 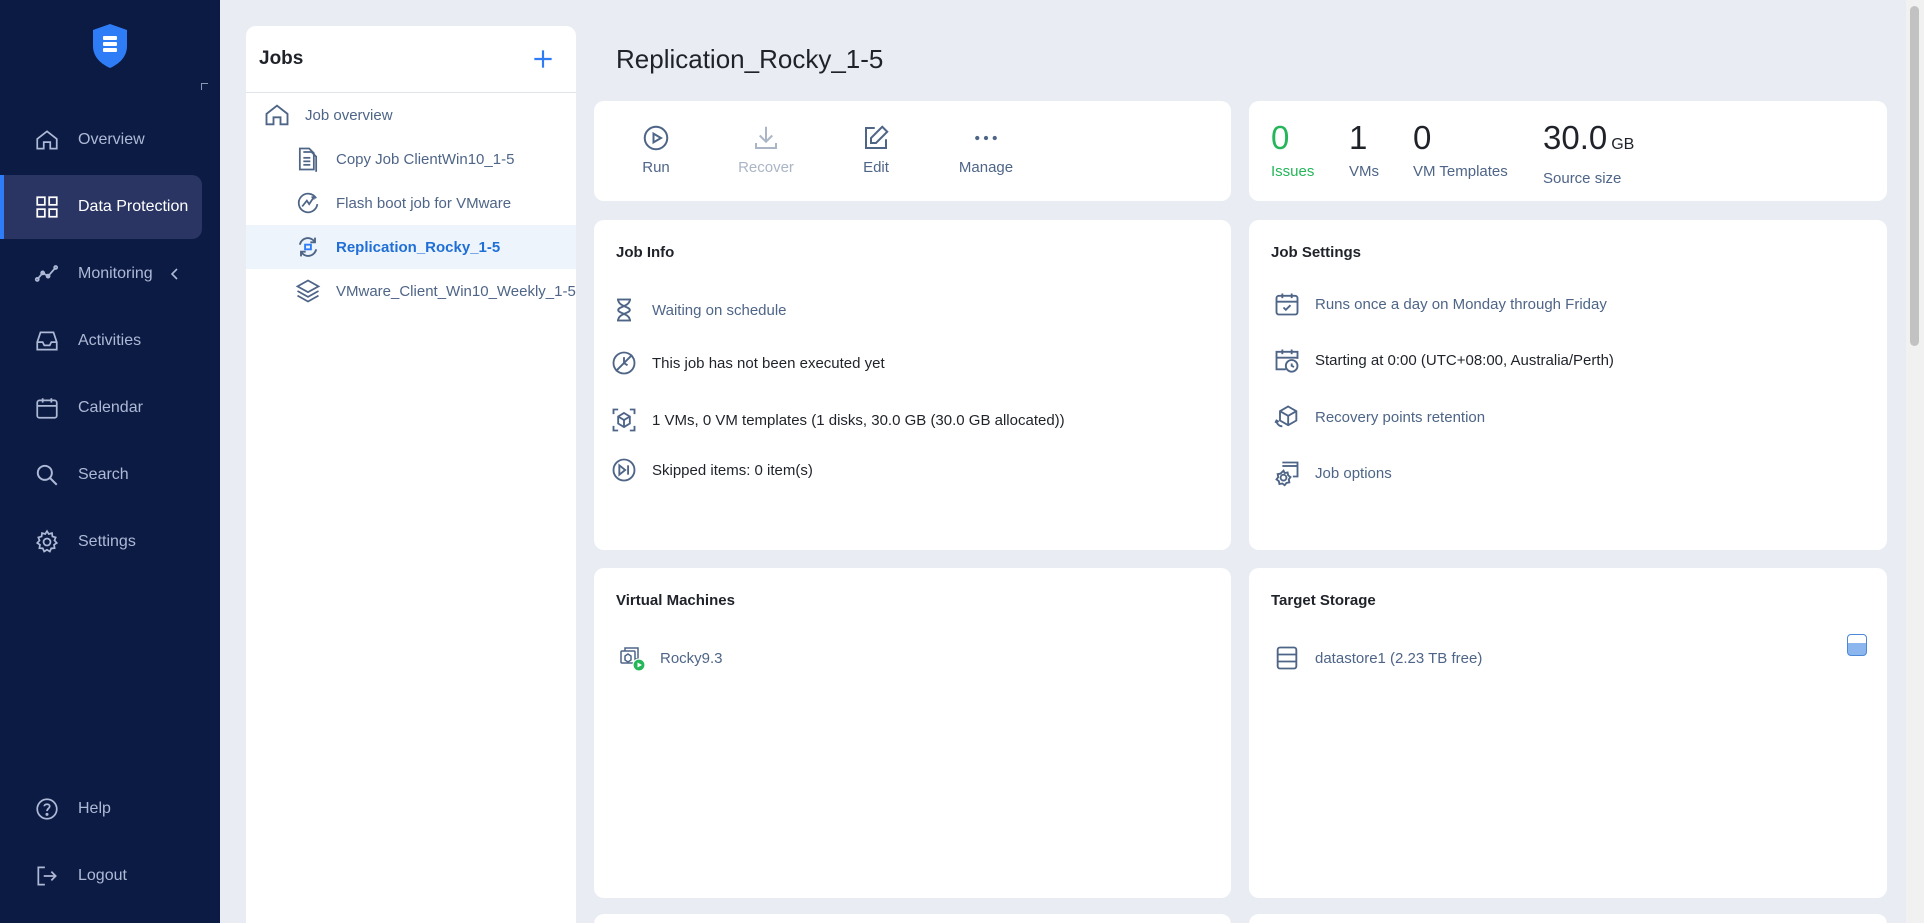 I want to click on help-icon, so click(x=47, y=809).